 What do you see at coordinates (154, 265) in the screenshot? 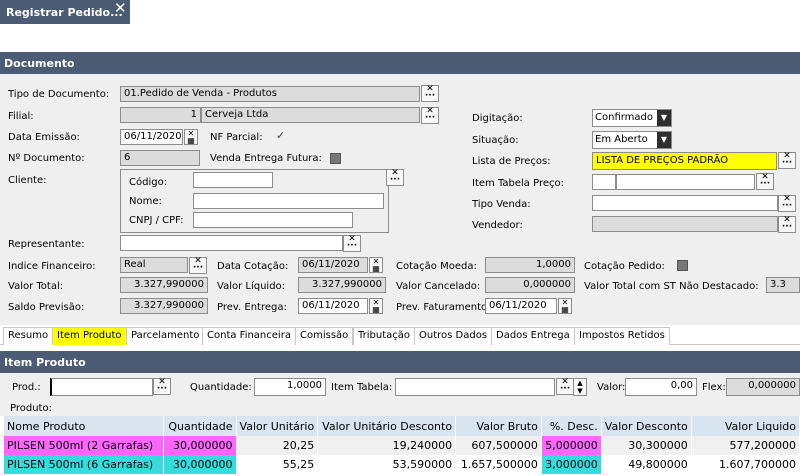
I see `indice-financeiro-field: Real` at bounding box center [154, 265].